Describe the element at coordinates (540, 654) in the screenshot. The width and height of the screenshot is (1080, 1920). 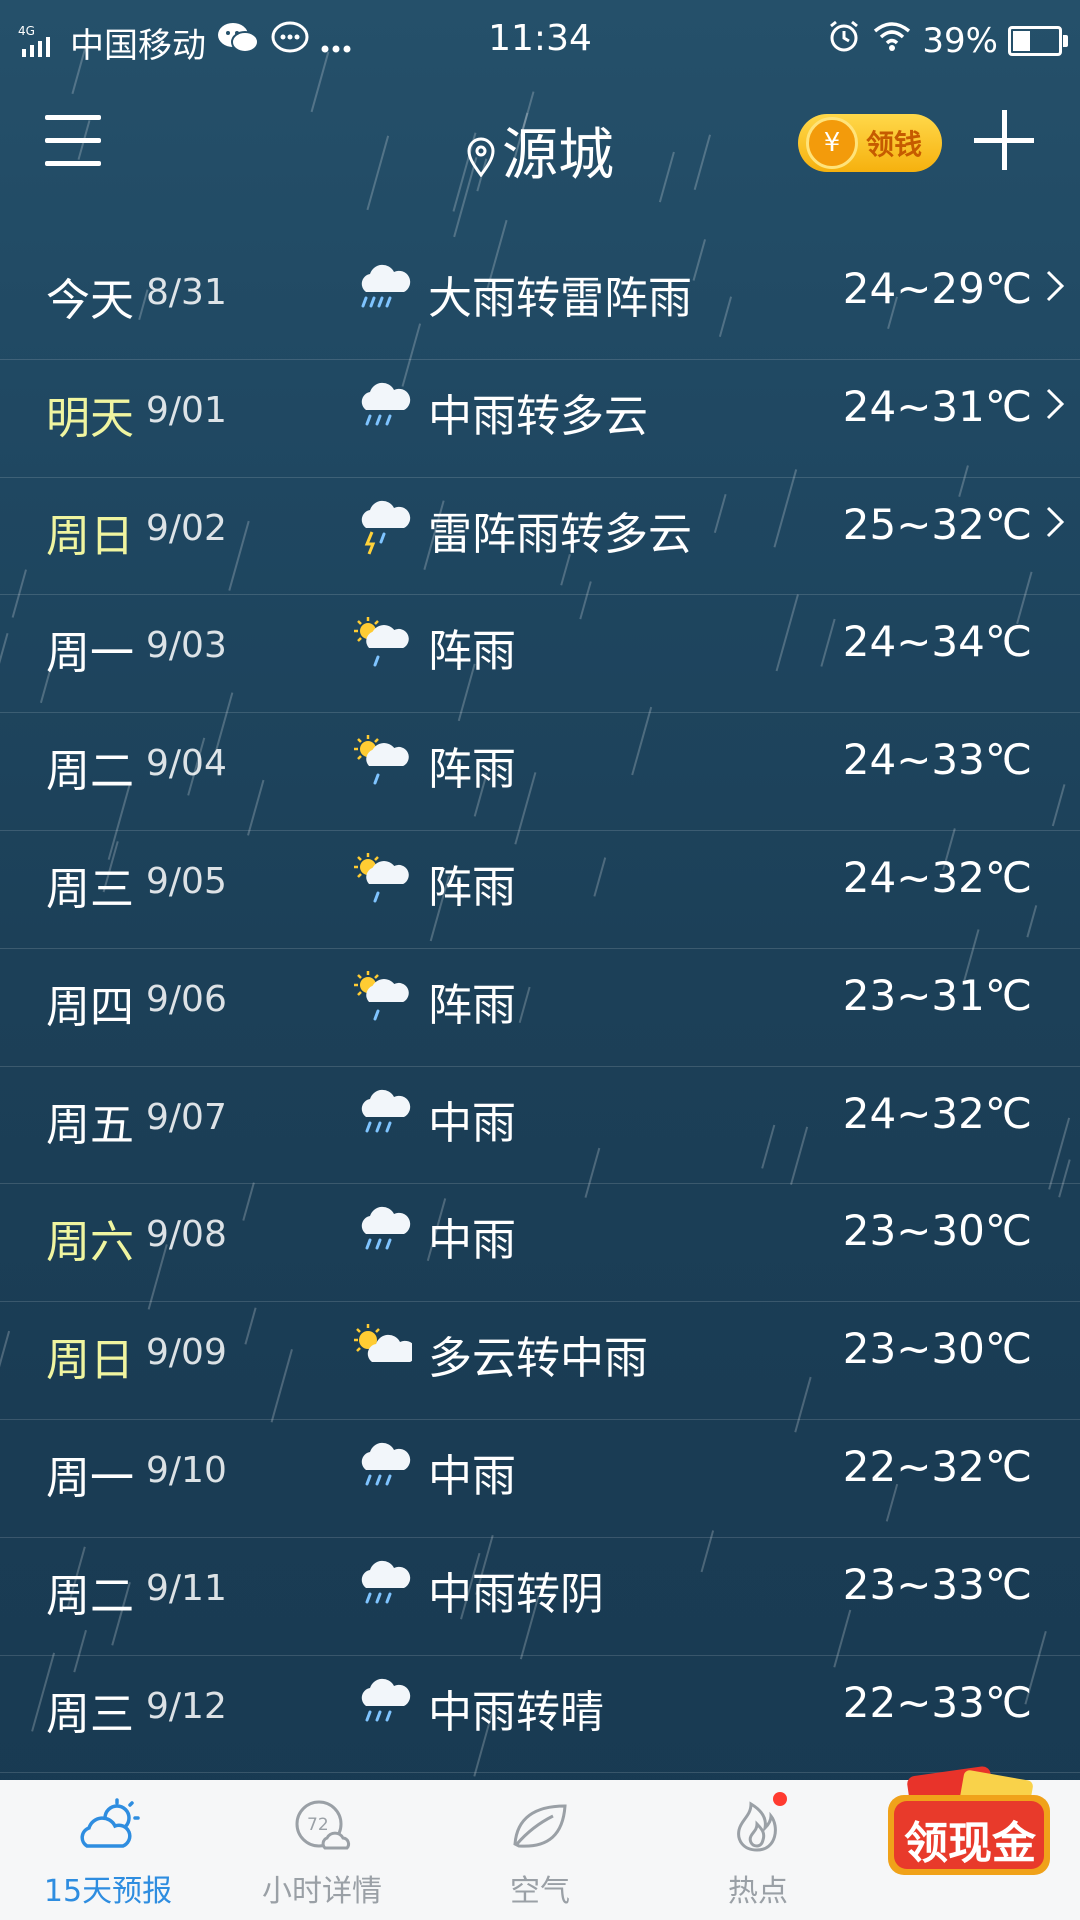
I see `forecast-row: 周一 9/03 阵雨 24~34℃` at that location.